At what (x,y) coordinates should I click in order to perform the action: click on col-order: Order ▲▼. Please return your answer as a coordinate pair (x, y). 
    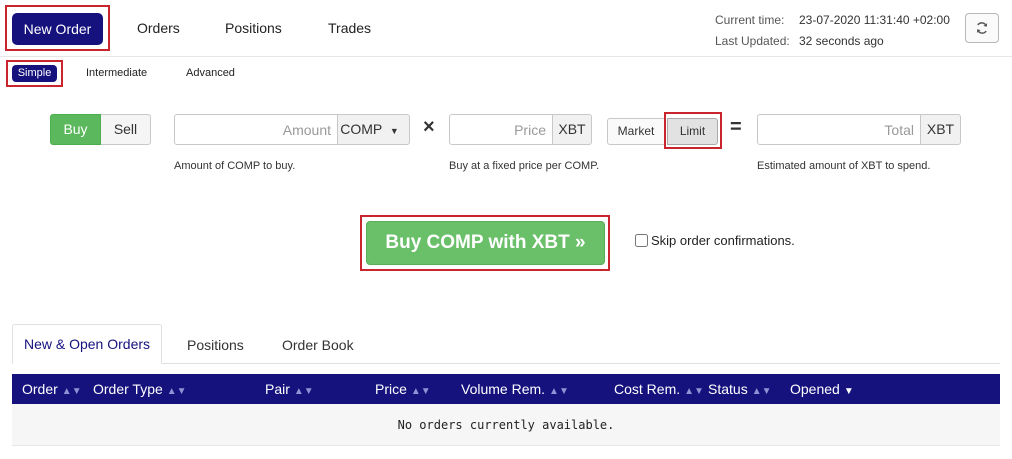
    Looking at the image, I should click on (52, 389).